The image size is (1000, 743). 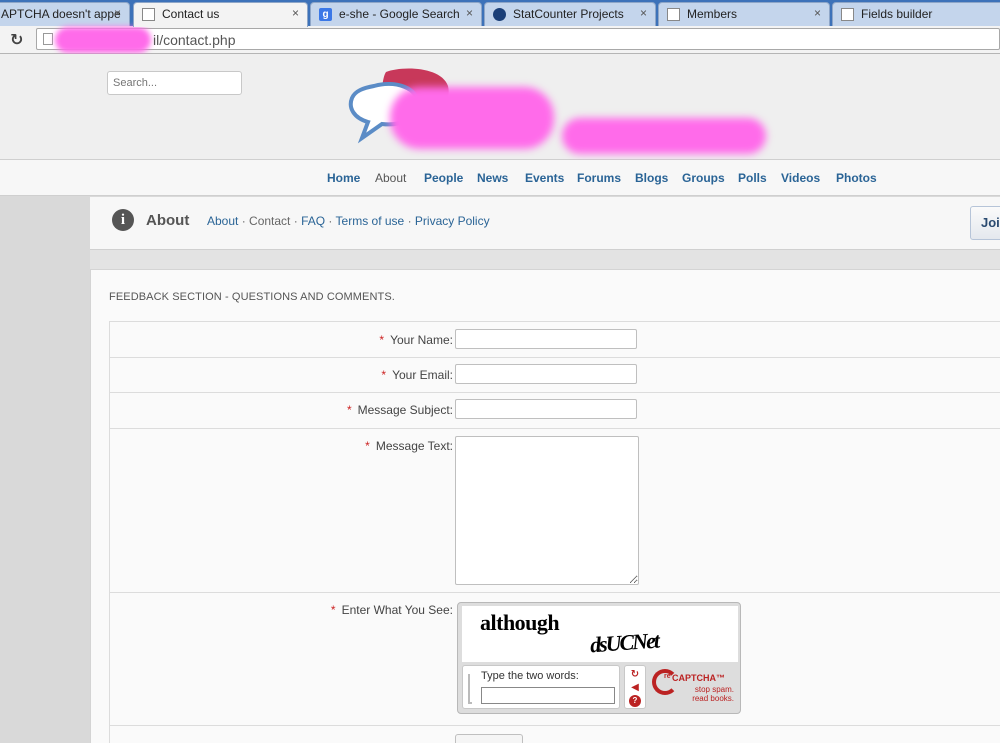 What do you see at coordinates (546, 339) in the screenshot?
I see `name-field` at bounding box center [546, 339].